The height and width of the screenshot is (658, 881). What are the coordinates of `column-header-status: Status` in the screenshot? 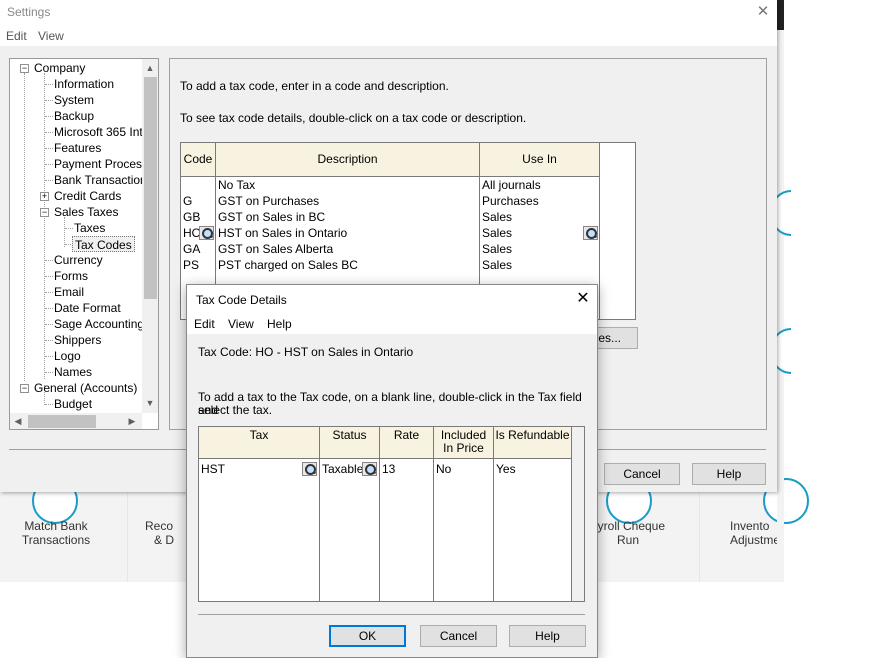 It's located at (350, 443).